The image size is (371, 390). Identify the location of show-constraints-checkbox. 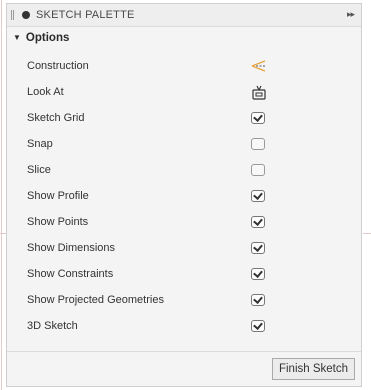
(258, 274).